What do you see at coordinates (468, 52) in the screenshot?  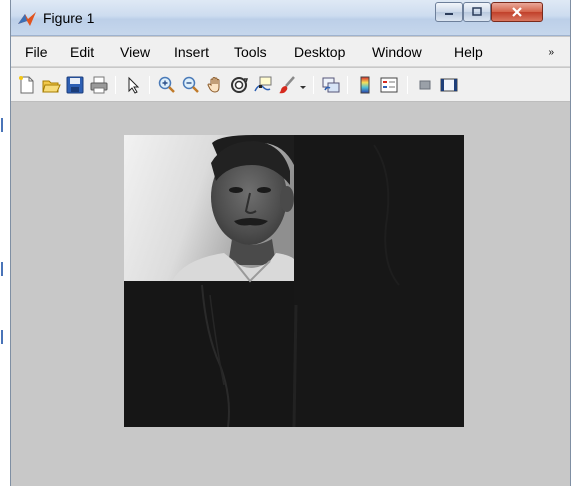 I see `menu-help: Help` at bounding box center [468, 52].